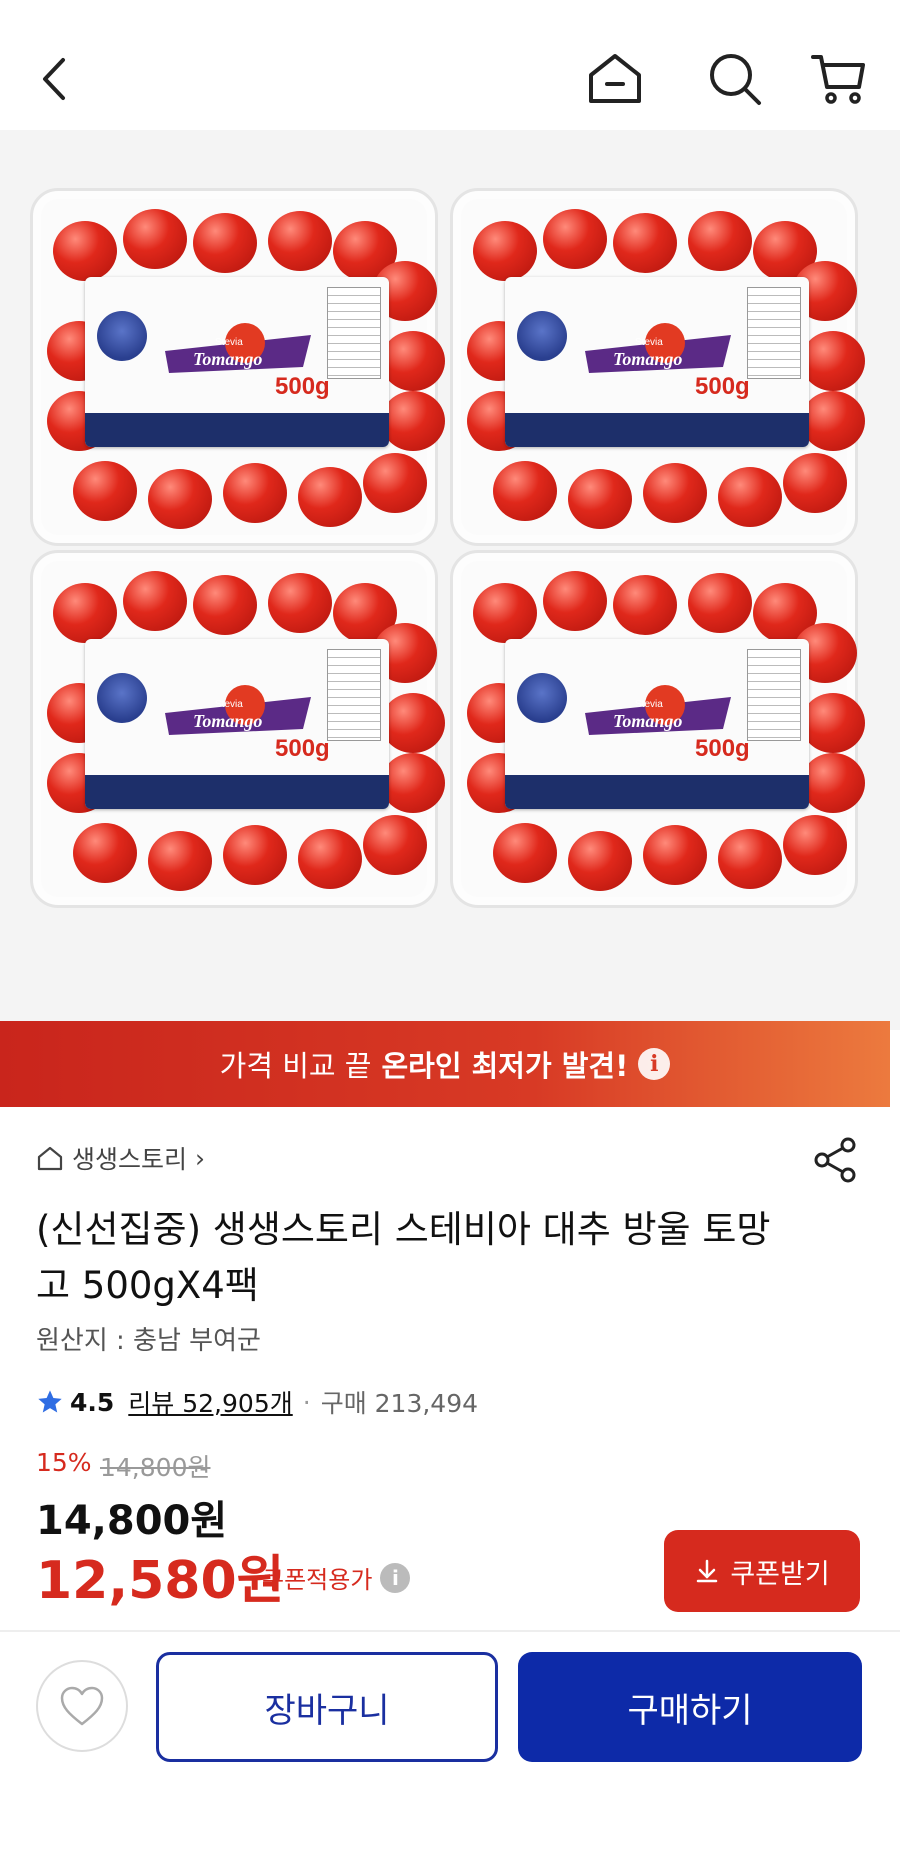 This screenshot has width=900, height=1859. Describe the element at coordinates (399, 1403) in the screenshot. I see `purchase-count: 구매 213,494` at that location.